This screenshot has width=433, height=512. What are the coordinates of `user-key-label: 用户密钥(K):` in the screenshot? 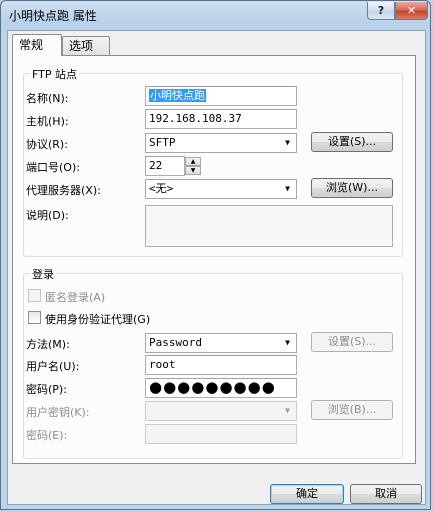 It's located at (58, 412).